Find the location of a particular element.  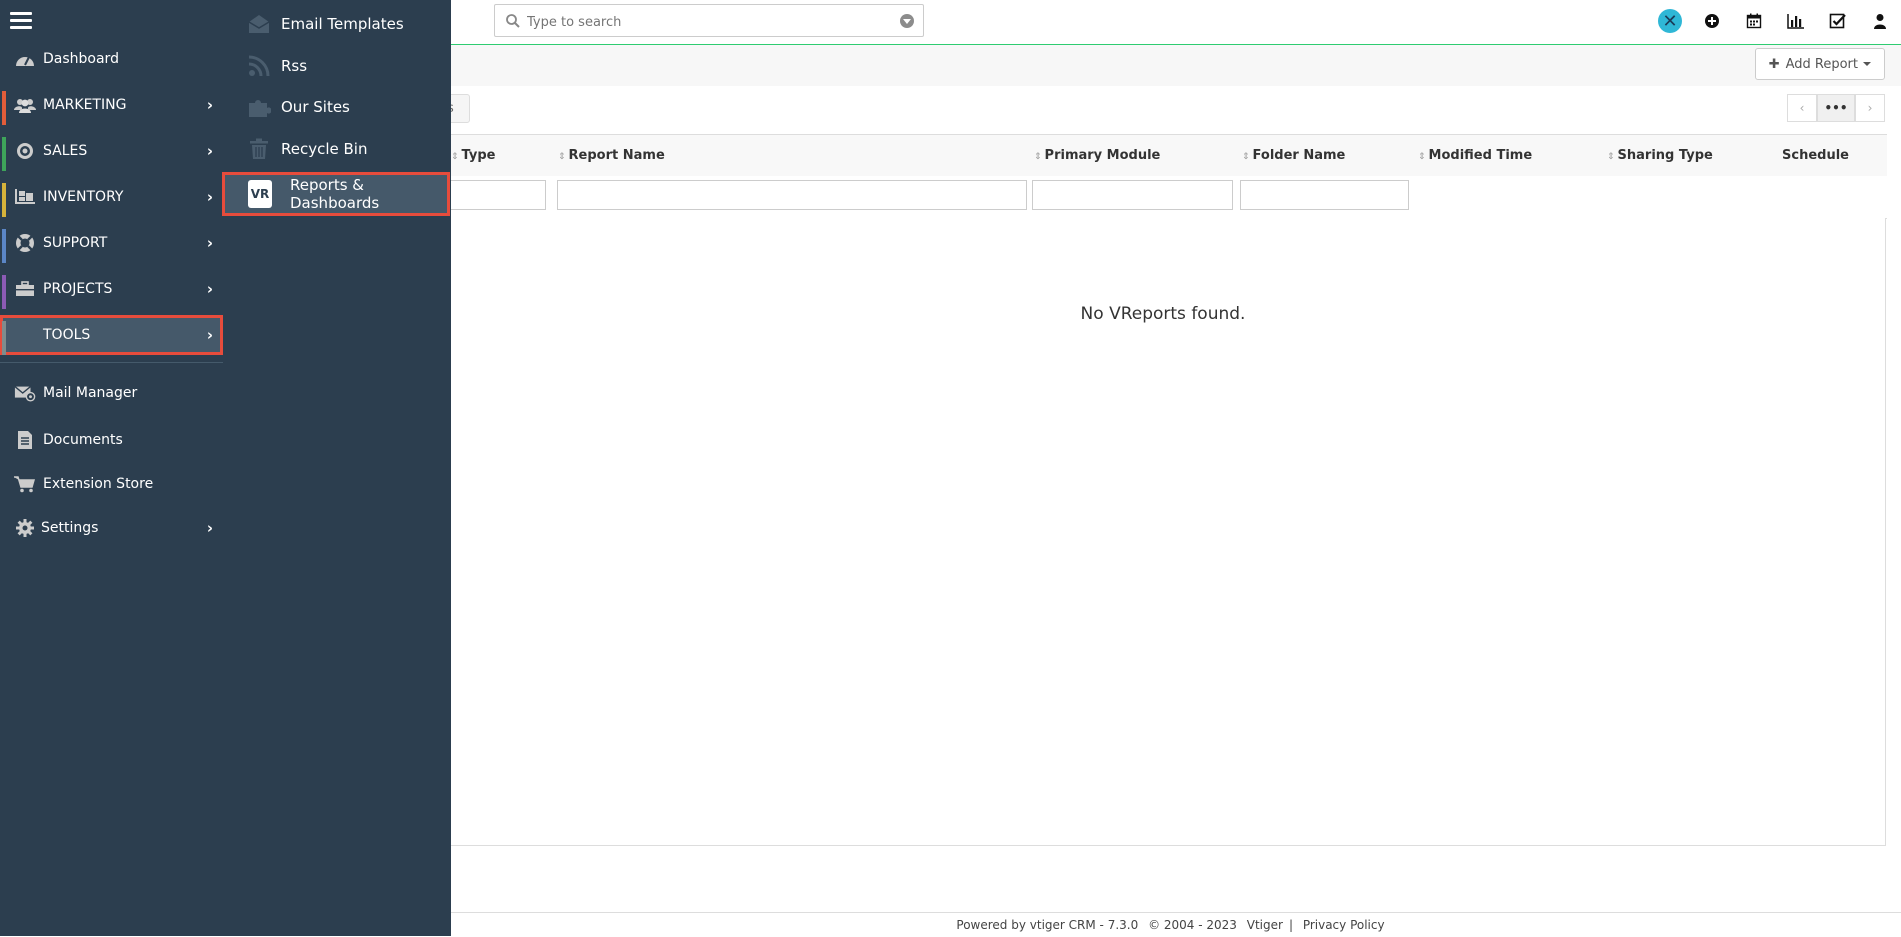

filter-type-select is located at coordinates (497, 195).